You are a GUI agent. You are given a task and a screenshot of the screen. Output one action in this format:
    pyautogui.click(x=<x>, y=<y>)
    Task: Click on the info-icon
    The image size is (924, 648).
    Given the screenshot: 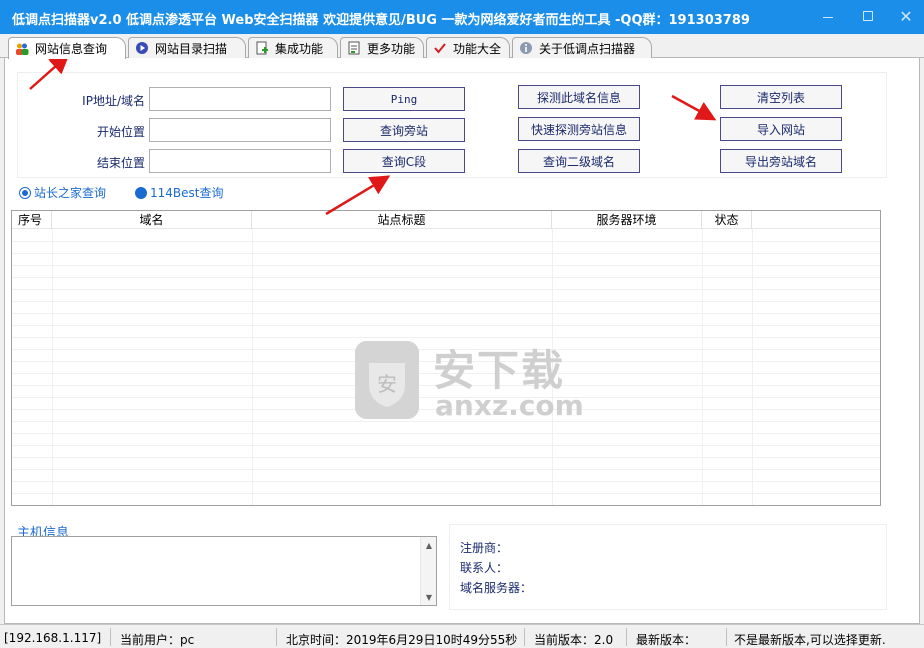 What is the action you would take?
    pyautogui.click(x=526, y=48)
    